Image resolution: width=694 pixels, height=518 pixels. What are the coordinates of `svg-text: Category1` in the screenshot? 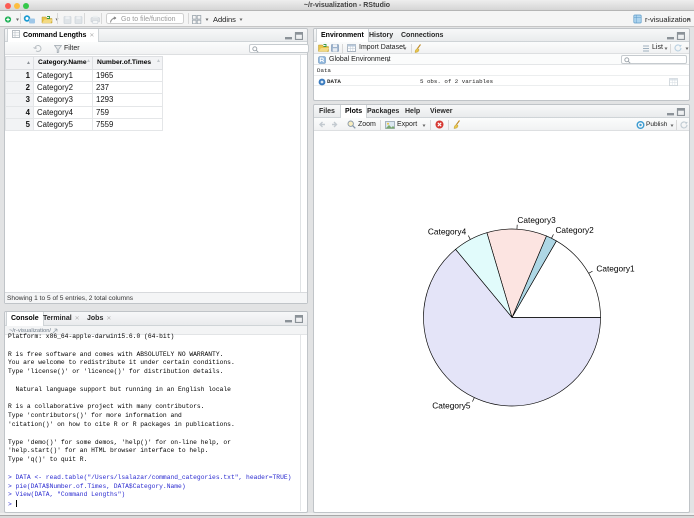 It's located at (615, 269).